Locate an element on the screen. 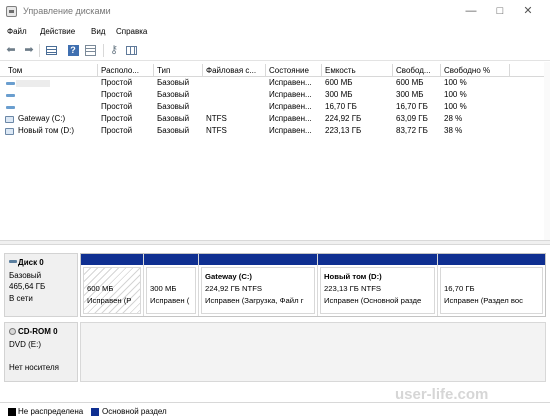 The image size is (550, 419). properties-icon is located at coordinates (90, 50).